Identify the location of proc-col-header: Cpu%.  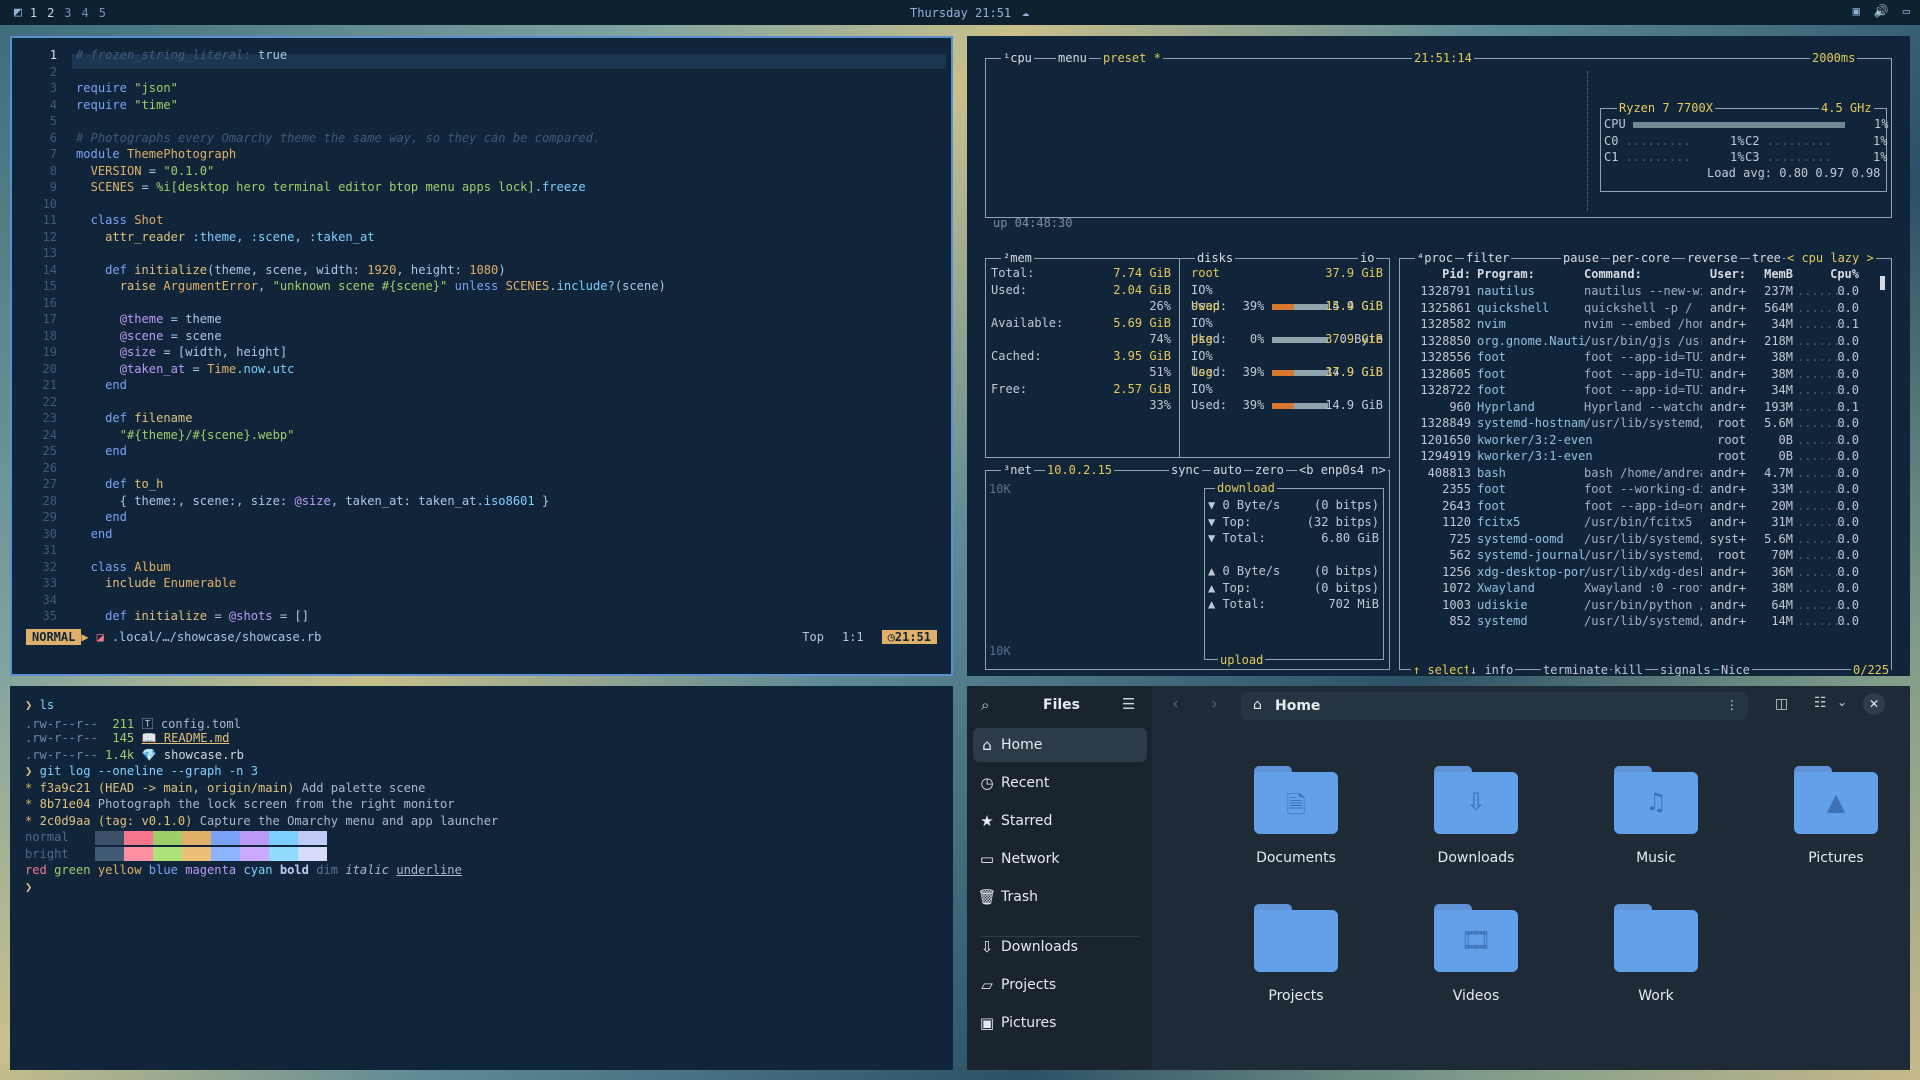
(1836, 274).